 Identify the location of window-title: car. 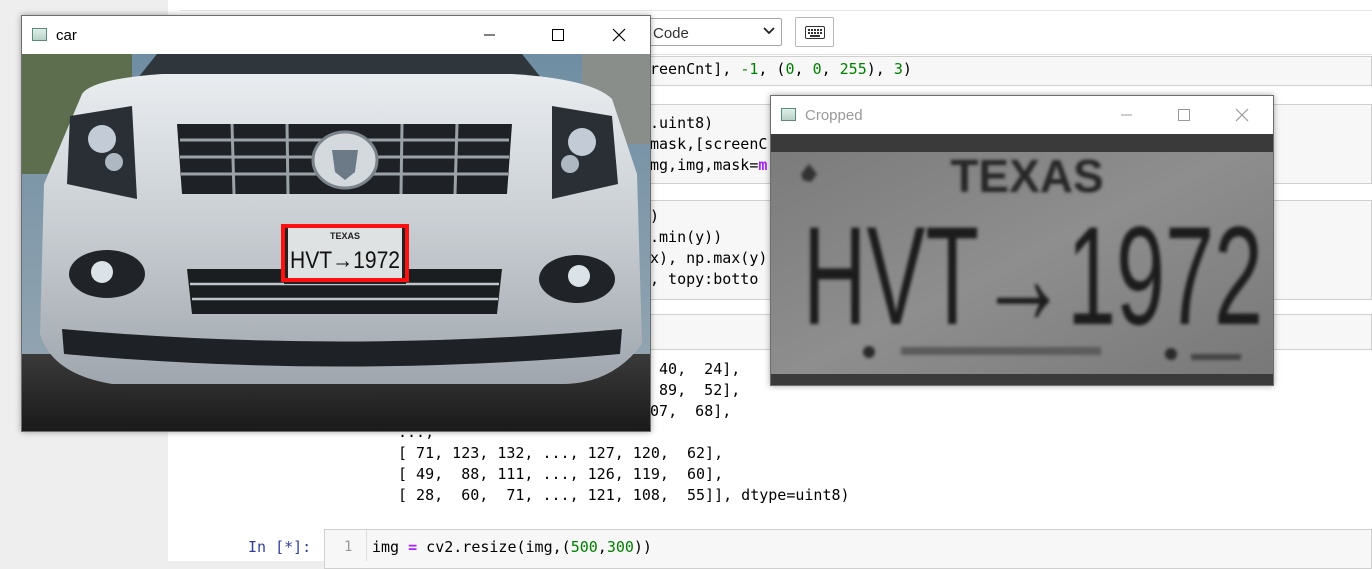
(66, 35).